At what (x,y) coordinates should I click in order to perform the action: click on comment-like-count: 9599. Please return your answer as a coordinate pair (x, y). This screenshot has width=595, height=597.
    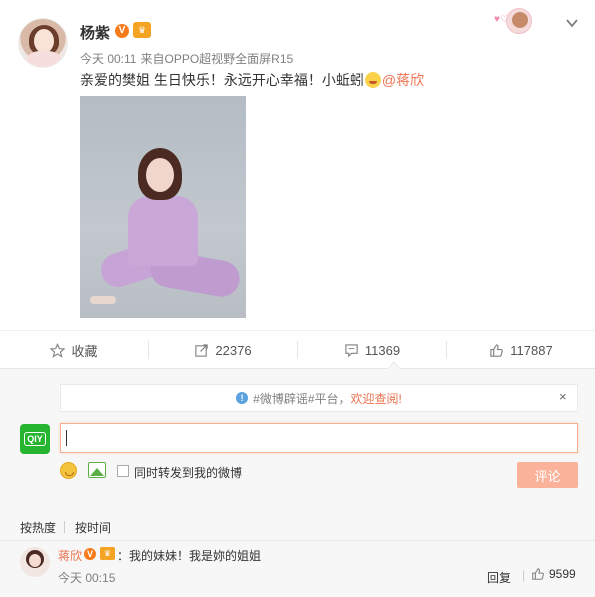
    Looking at the image, I should click on (562, 574).